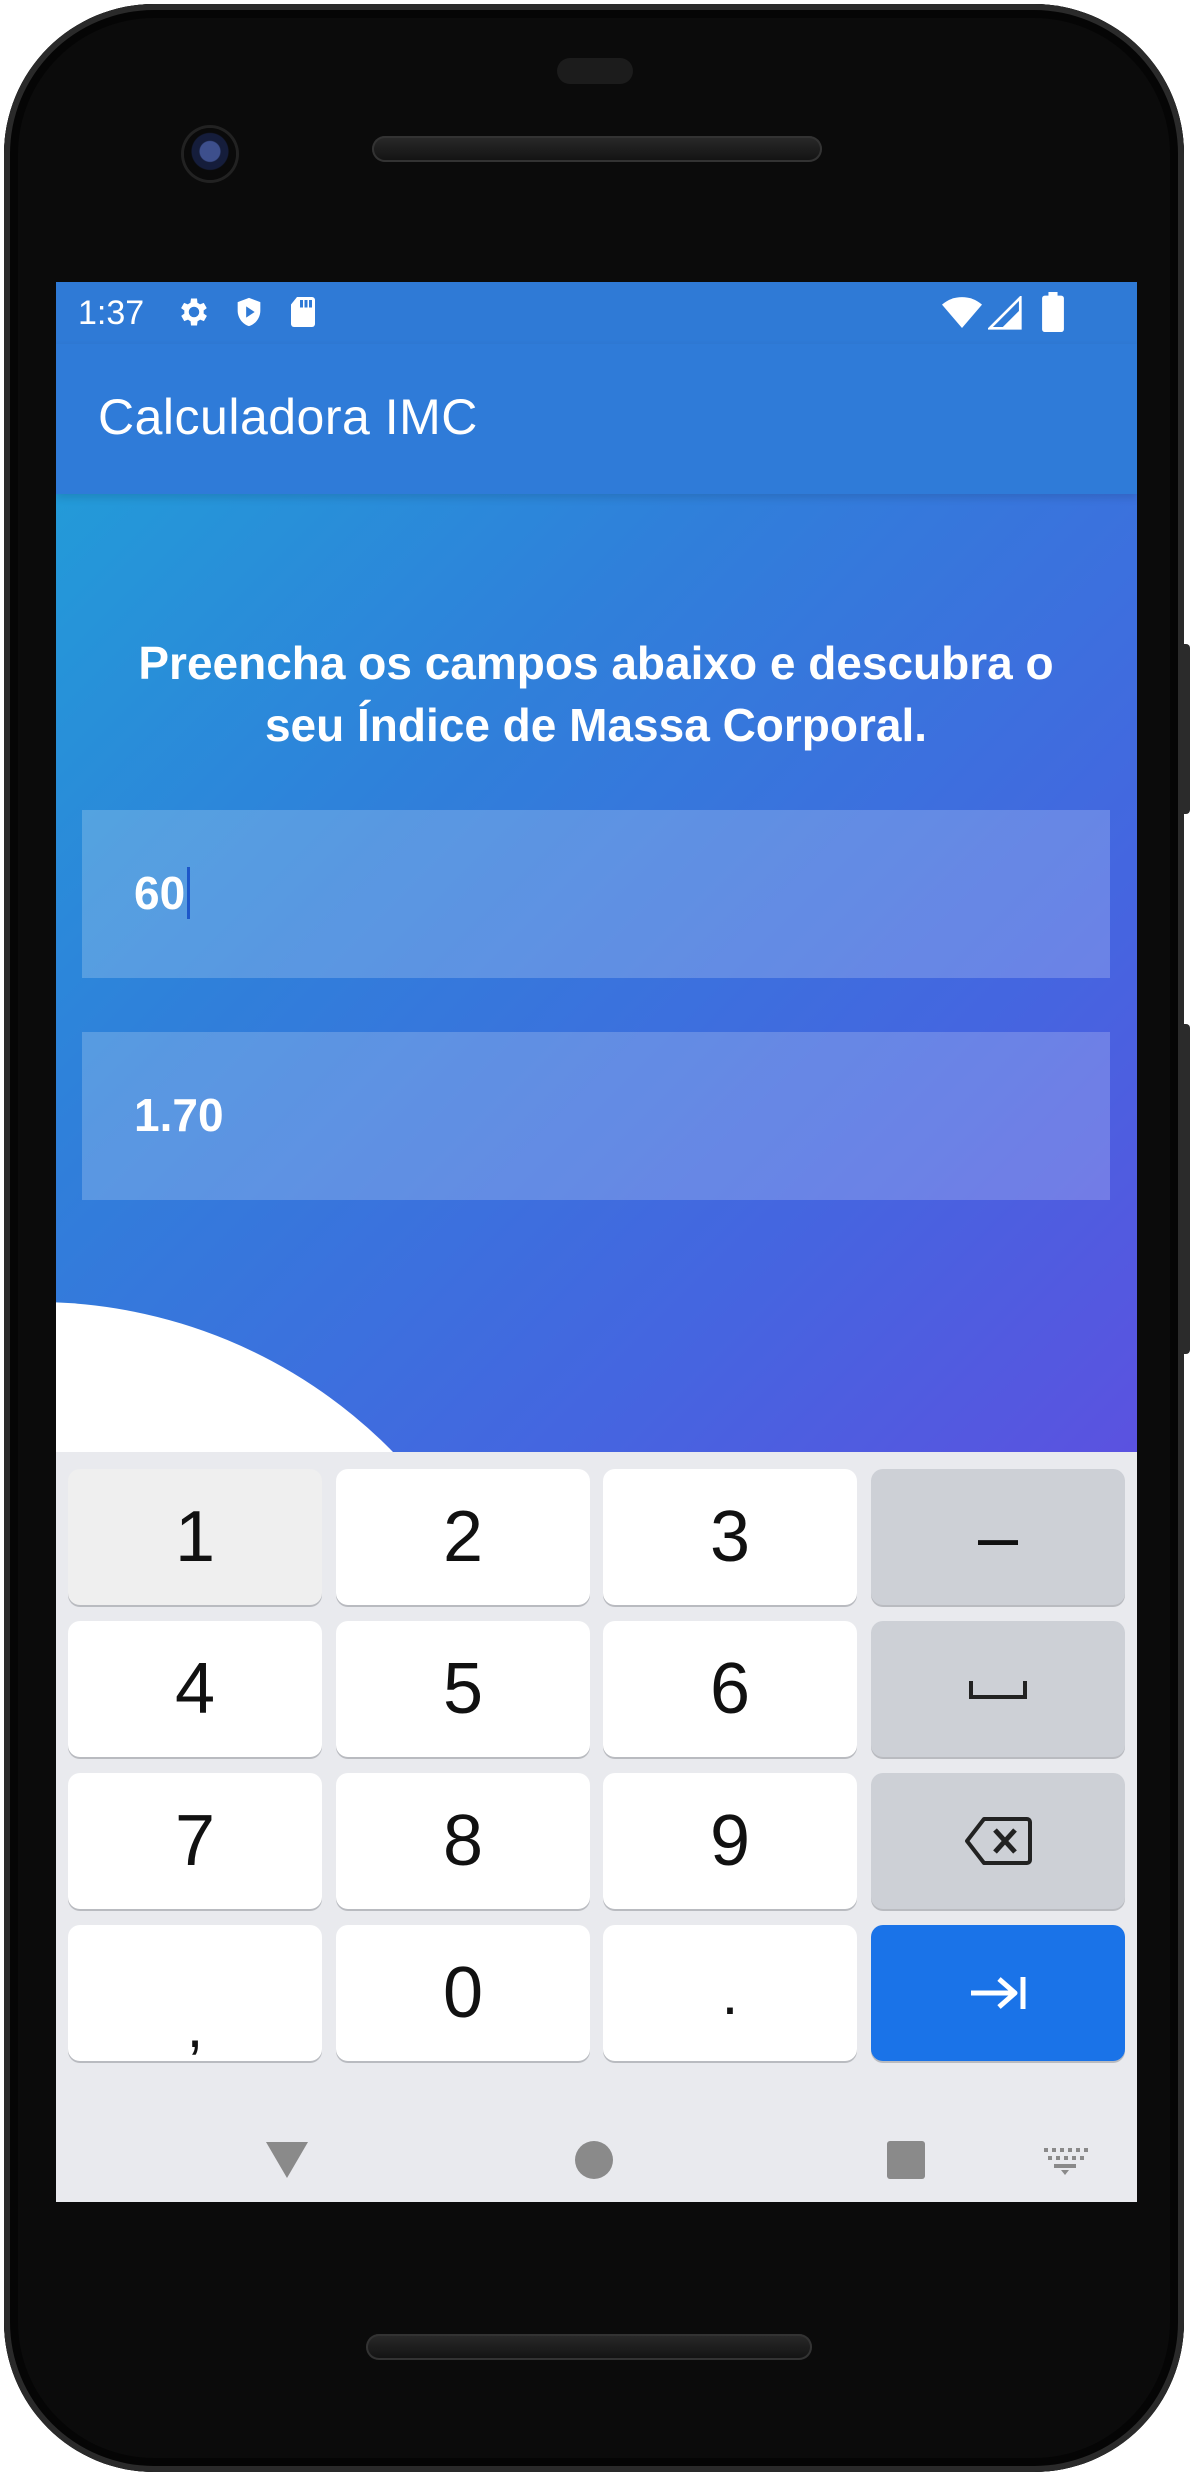  I want to click on recents-square-icon, so click(906, 2160).